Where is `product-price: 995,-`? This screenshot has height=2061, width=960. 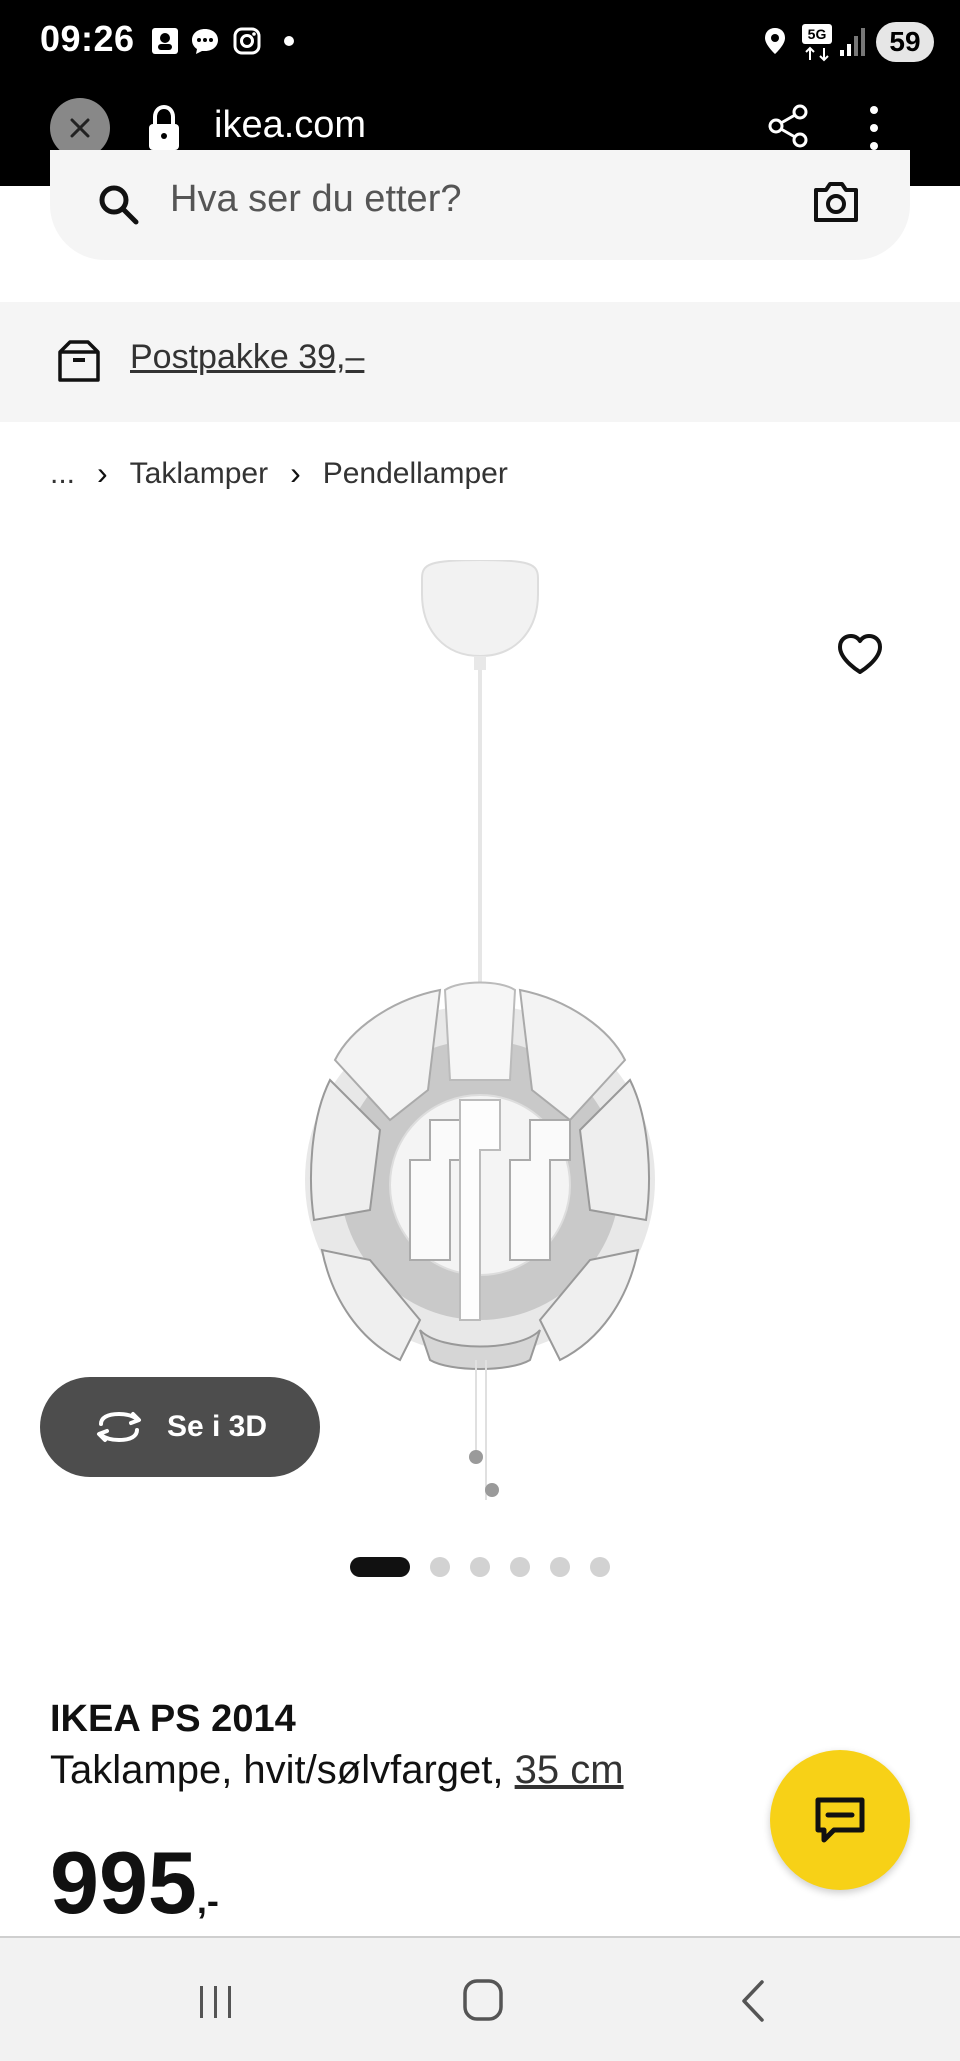 product-price: 995,- is located at coordinates (134, 1883).